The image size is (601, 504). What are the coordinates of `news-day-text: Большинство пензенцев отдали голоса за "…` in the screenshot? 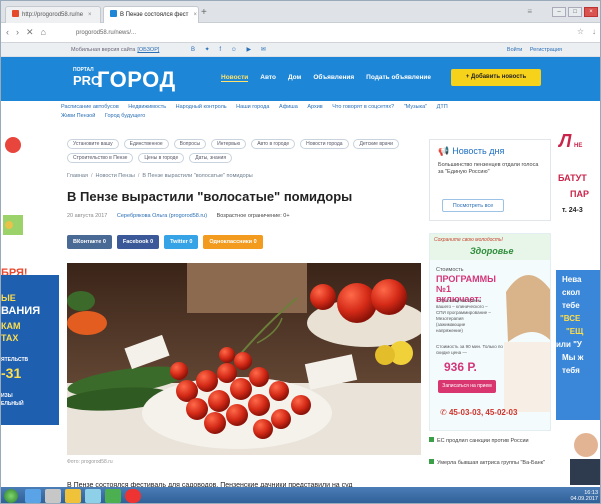 It's located at (491, 169).